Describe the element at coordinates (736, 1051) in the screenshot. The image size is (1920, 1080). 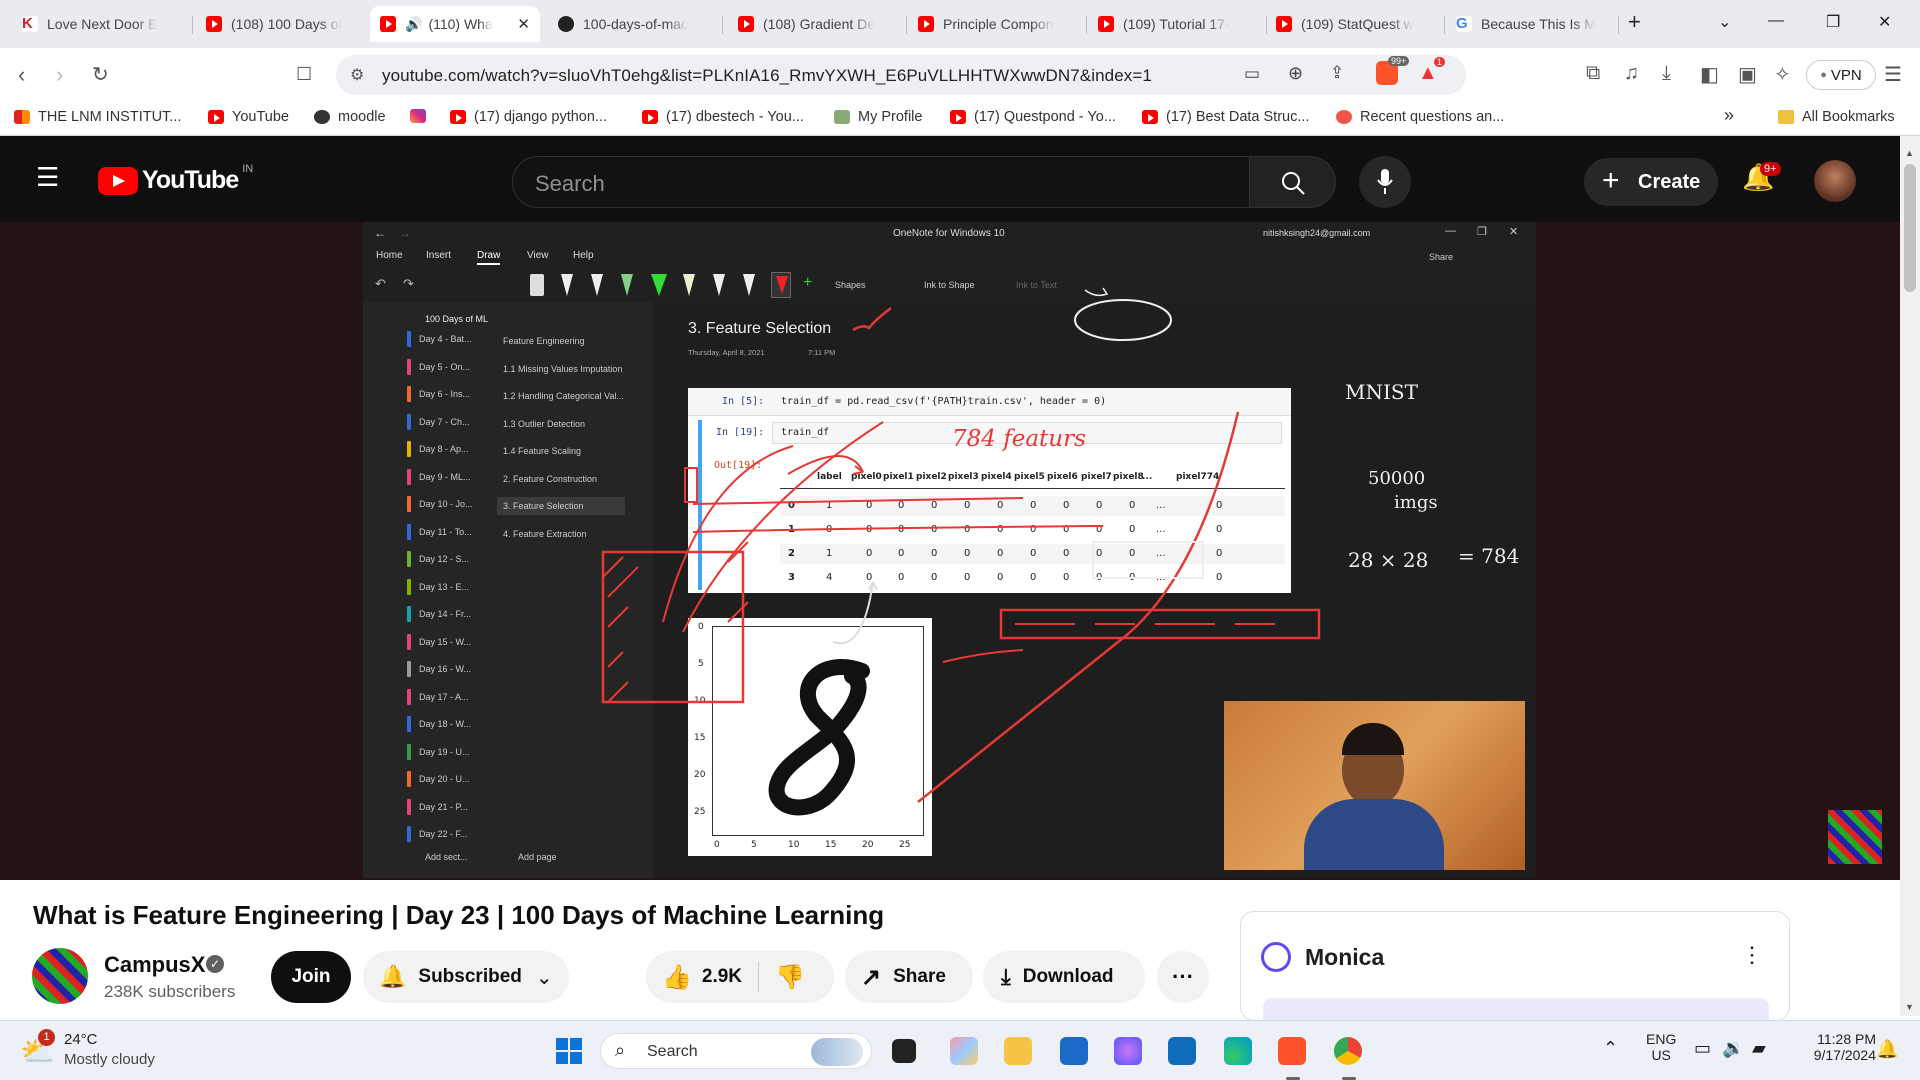
I see `taskbar-search: ⌕ Search` at that location.